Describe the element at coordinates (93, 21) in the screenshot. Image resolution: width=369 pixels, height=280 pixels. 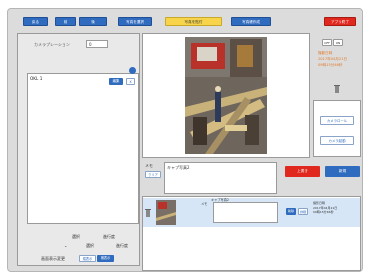
I see `next-button: 後` at that location.